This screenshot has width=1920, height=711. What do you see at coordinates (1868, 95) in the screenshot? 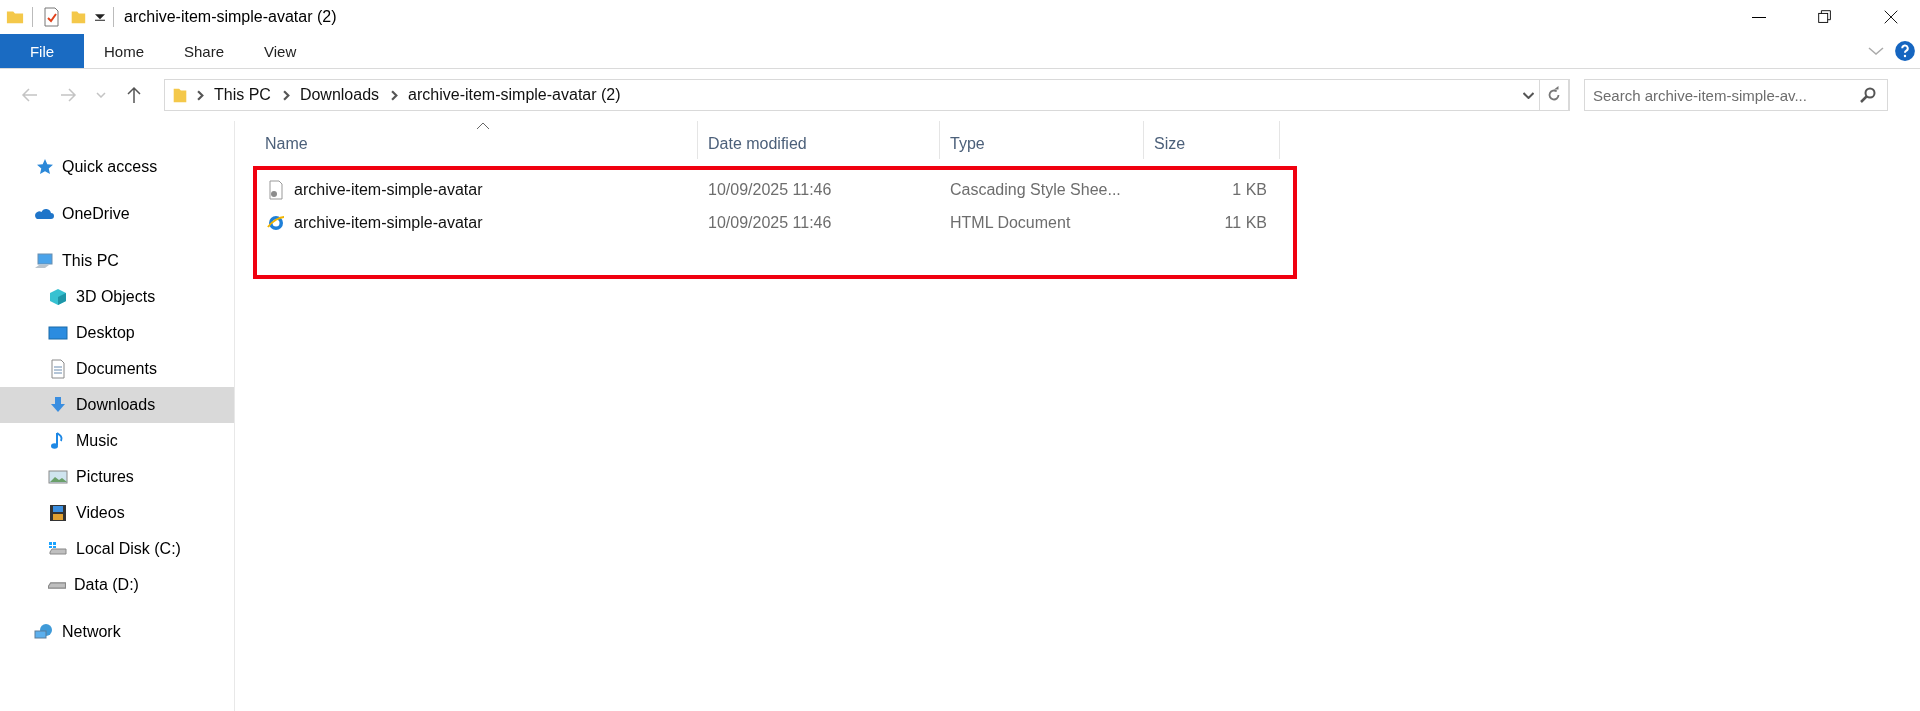
I see `search-icon` at bounding box center [1868, 95].